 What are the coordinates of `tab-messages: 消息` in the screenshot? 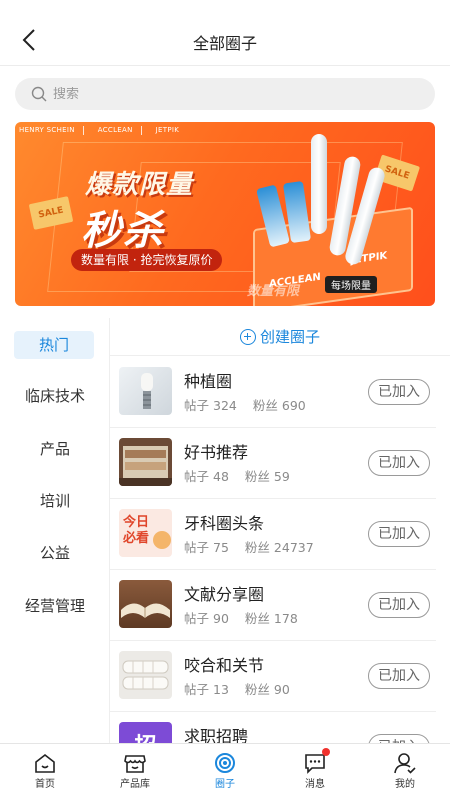 It's located at (315, 772).